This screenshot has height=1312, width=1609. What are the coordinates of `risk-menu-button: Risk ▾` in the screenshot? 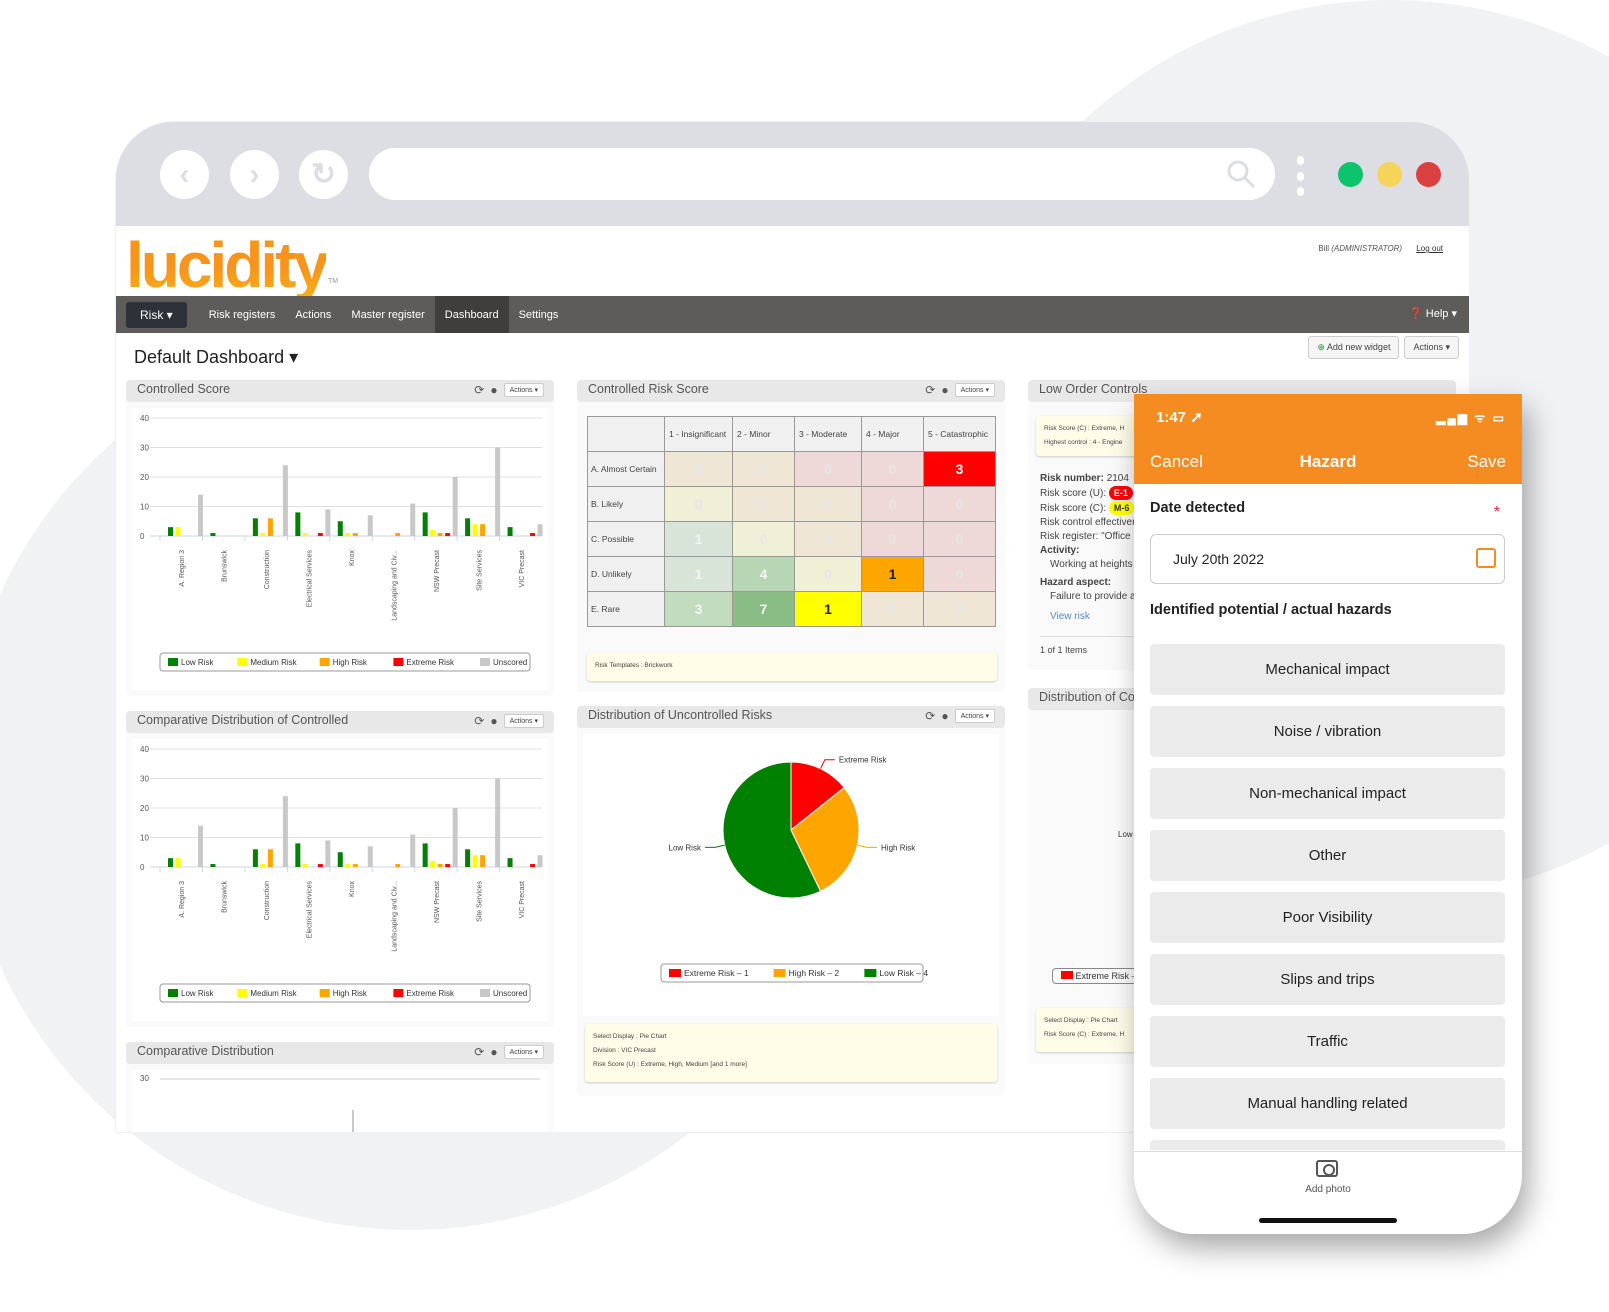 It's located at (156, 314).